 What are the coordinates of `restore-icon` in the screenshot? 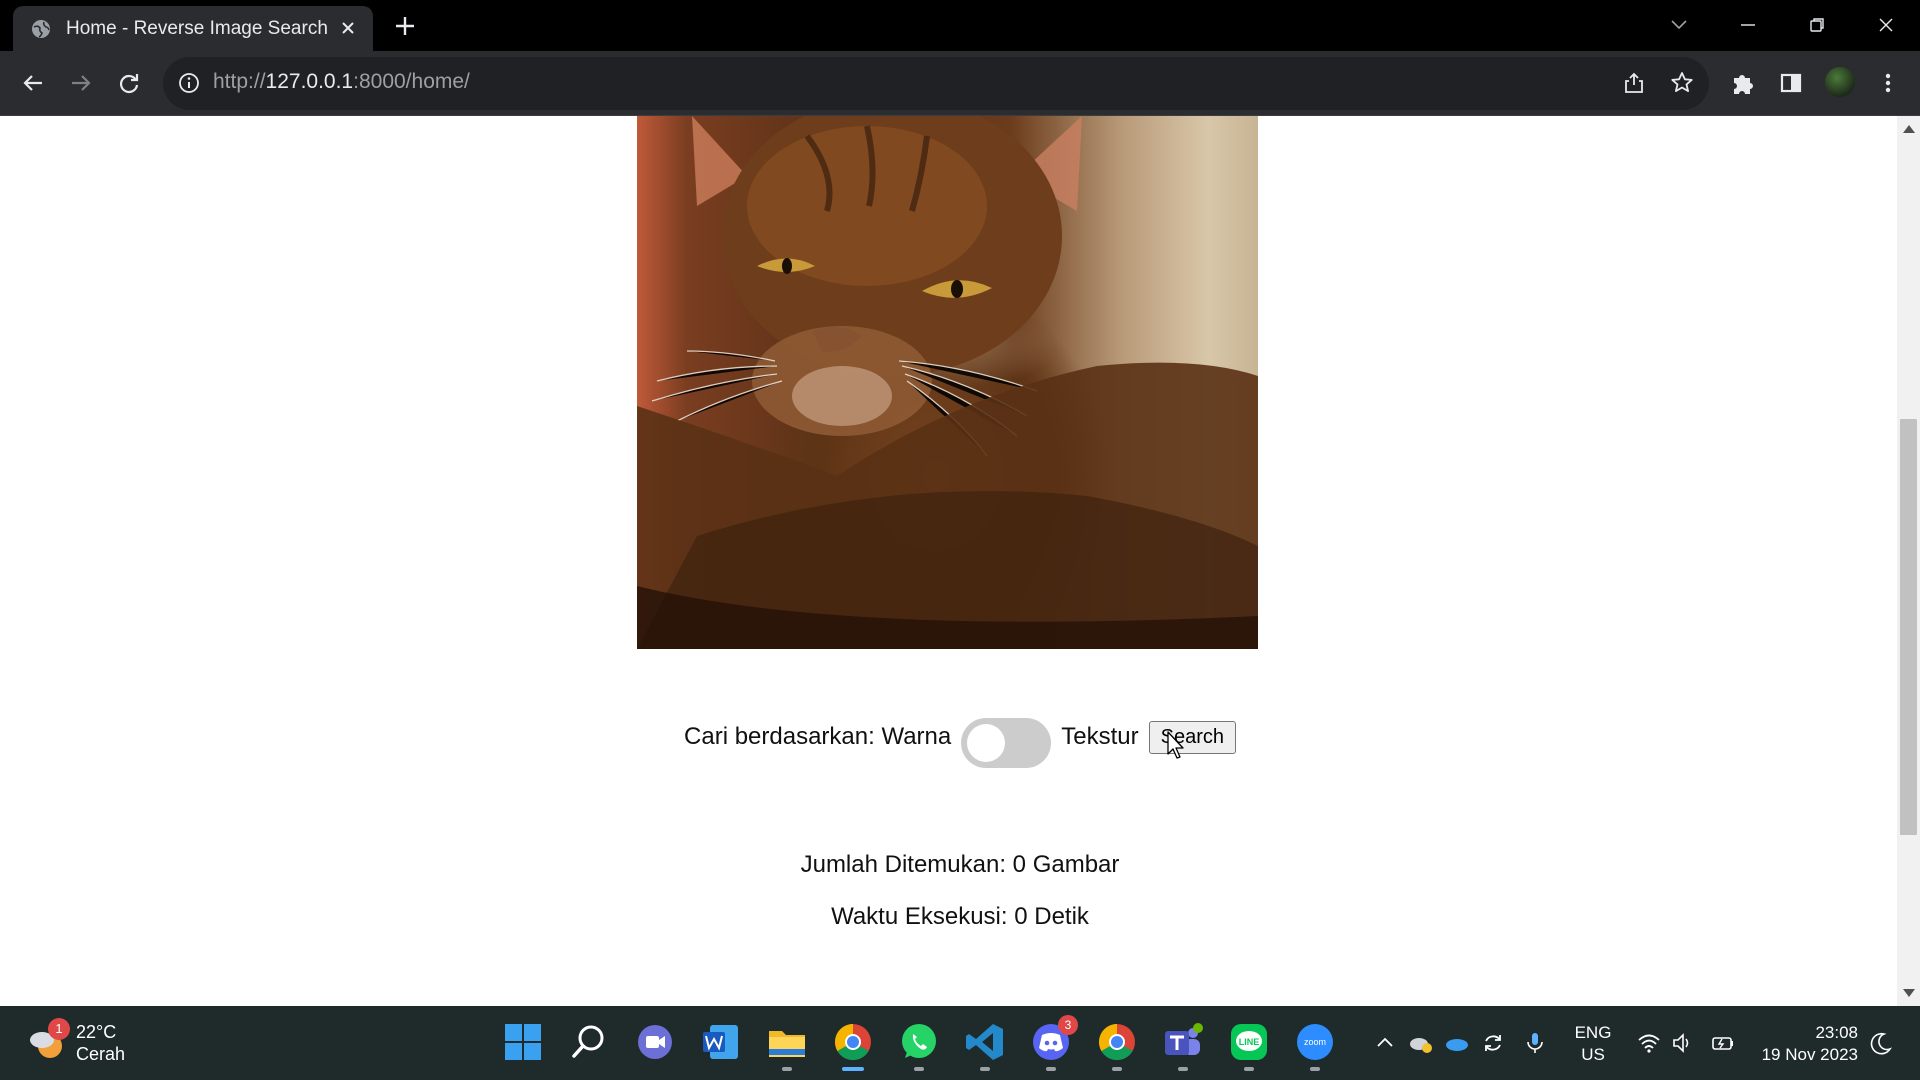 It's located at (1817, 25).